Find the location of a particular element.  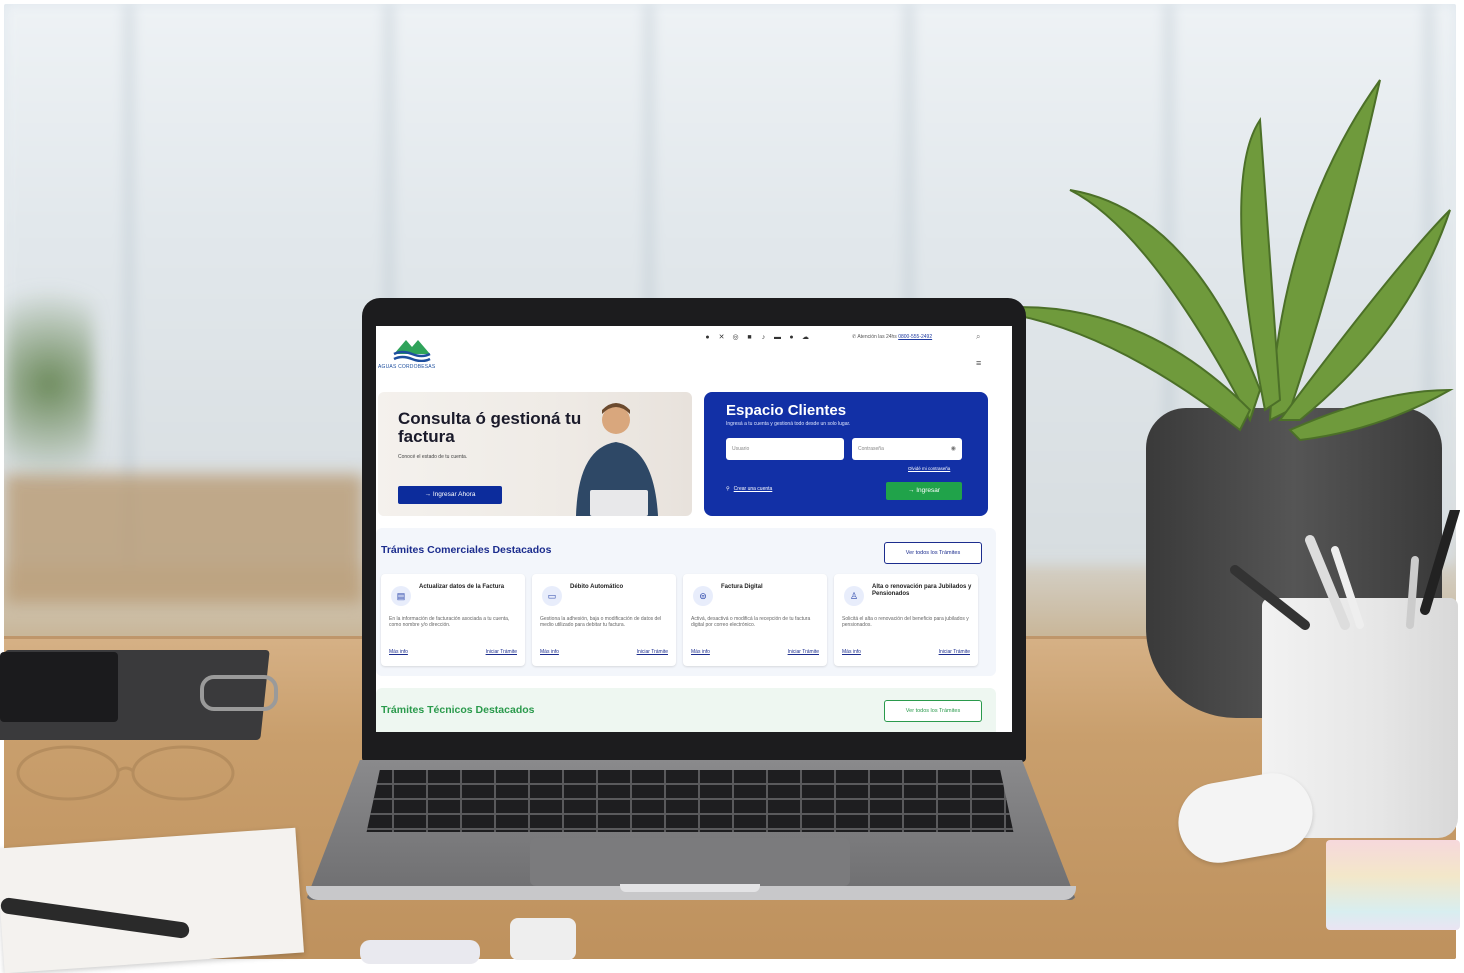

social-links: ● ✕ ◎ ■ ♪ ▬ ● ☁ is located at coordinates (756, 337).